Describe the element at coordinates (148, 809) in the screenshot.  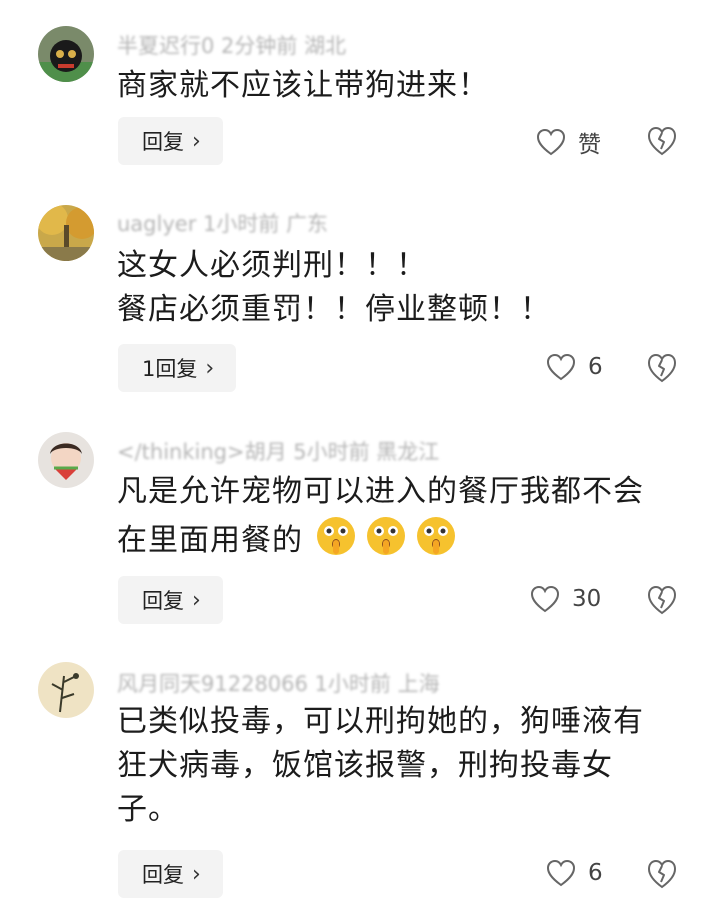
I see `comment-text-line: 子。` at that location.